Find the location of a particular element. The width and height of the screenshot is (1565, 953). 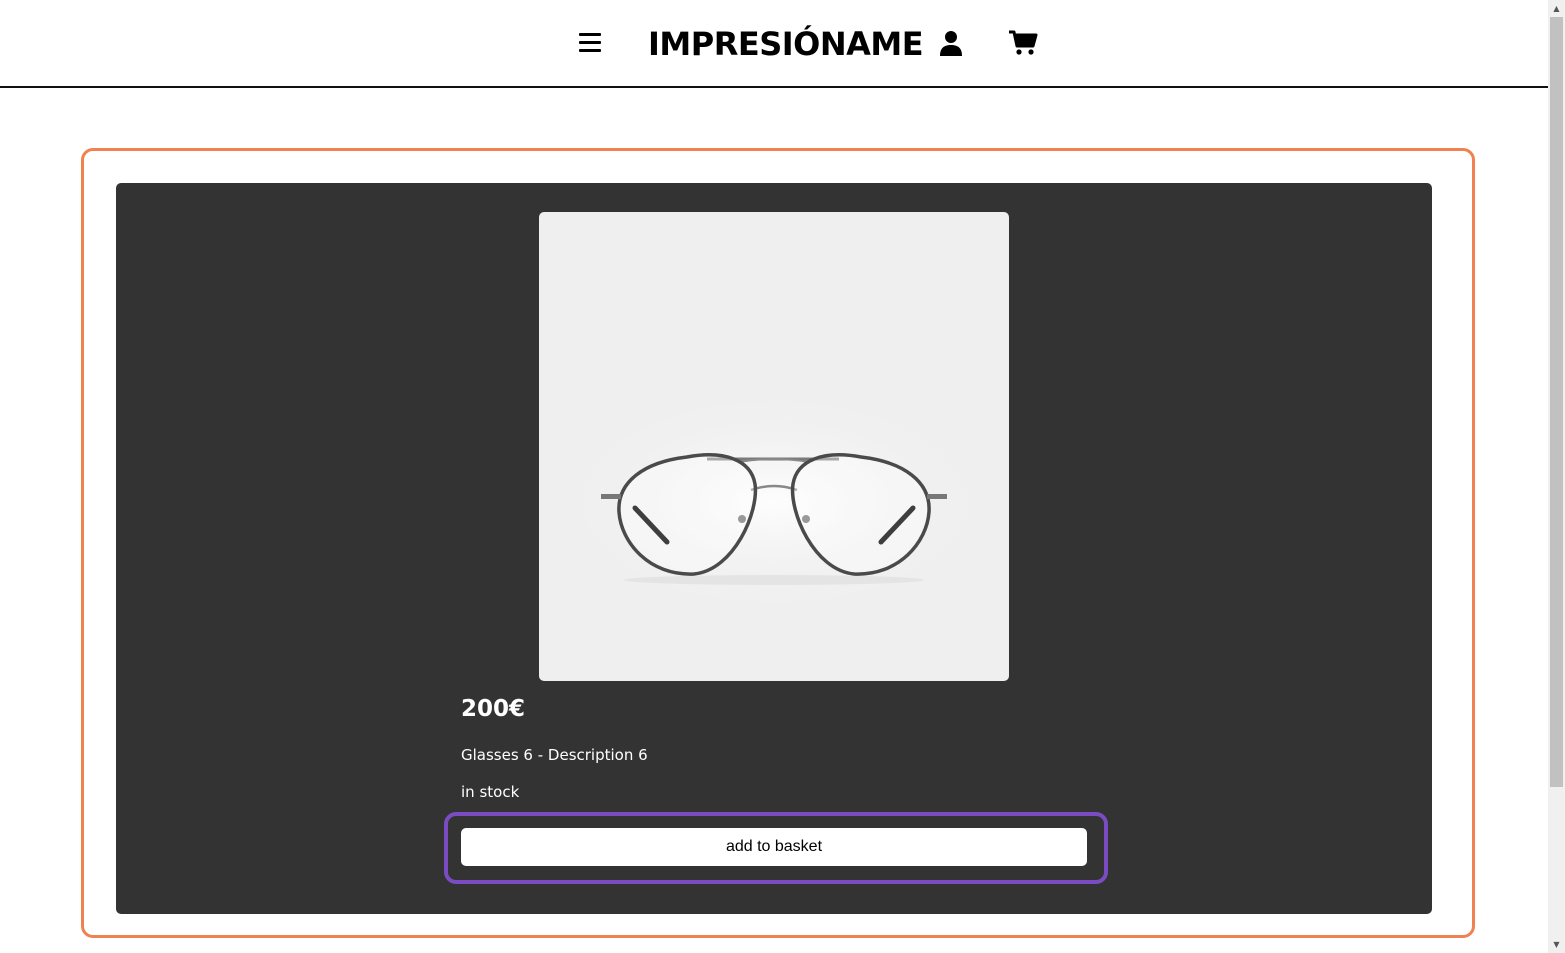

brand-logo: IMPRESIÓNAME is located at coordinates (786, 44).